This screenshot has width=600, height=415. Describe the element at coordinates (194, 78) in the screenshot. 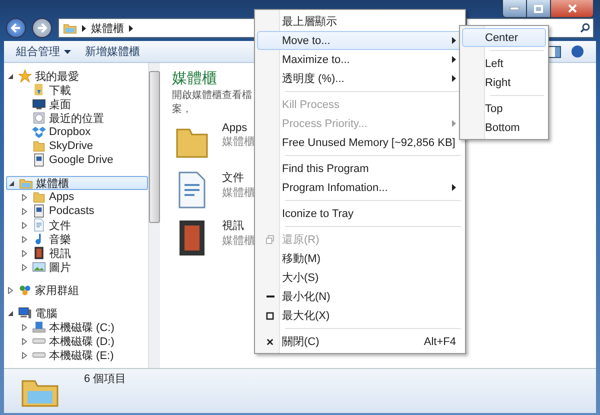

I see `library-title: 媒體櫃` at that location.